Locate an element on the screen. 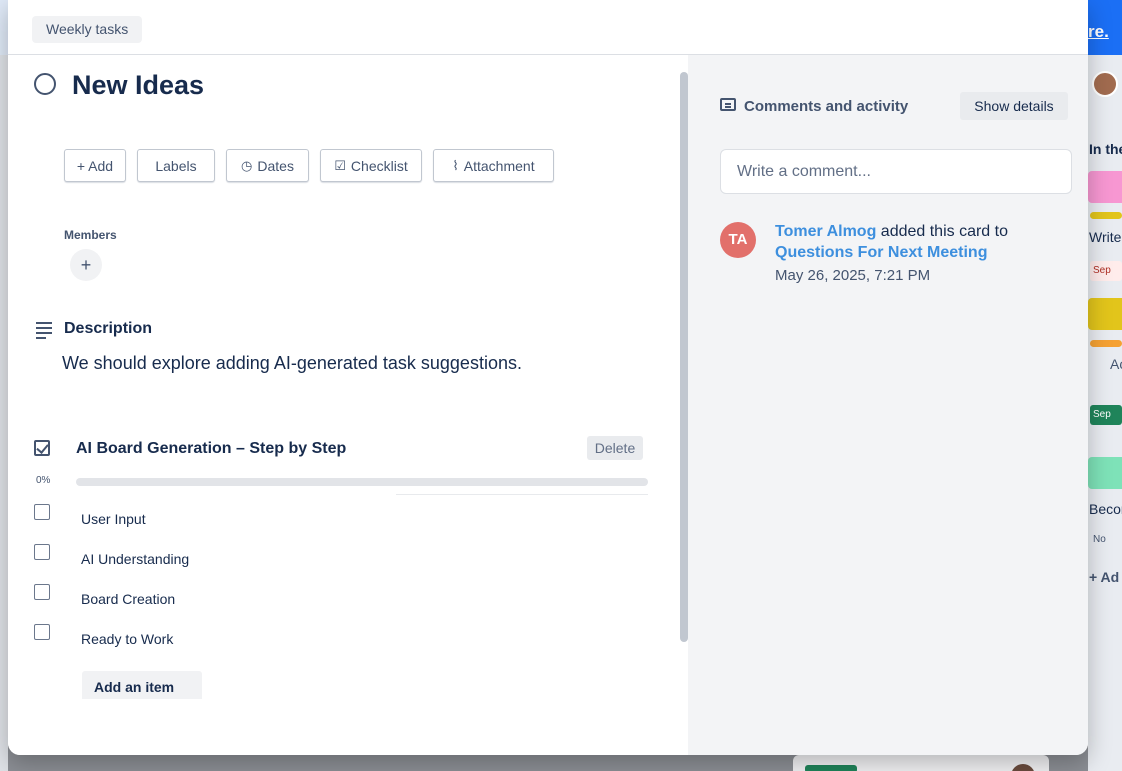 This screenshot has width=1122, height=771. description-heading: Description is located at coordinates (108, 328).